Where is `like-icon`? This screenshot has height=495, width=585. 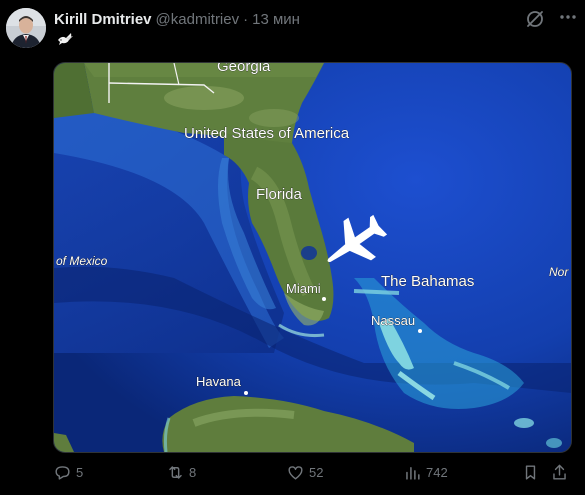 like-icon is located at coordinates (295, 472).